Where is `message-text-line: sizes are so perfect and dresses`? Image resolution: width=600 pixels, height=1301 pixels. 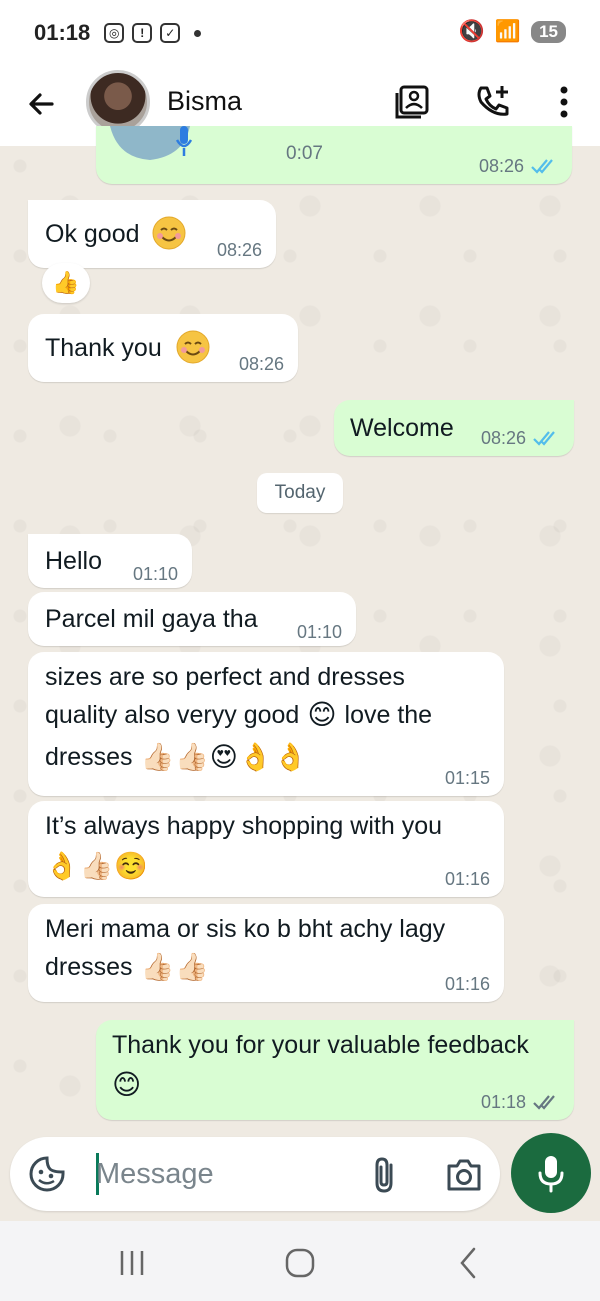
message-text-line: sizes are so perfect and dresses is located at coordinates (225, 677).